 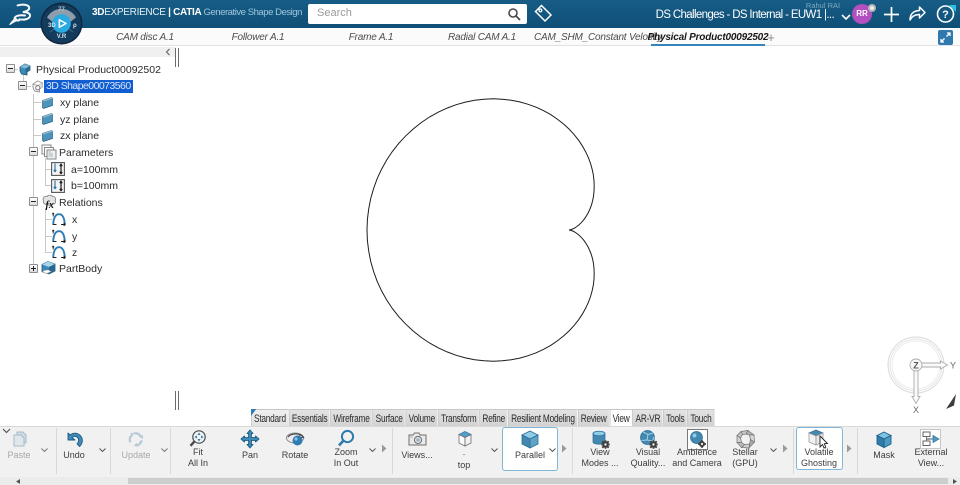 What do you see at coordinates (62, 37) in the screenshot?
I see `svg-text: V.R` at bounding box center [62, 37].